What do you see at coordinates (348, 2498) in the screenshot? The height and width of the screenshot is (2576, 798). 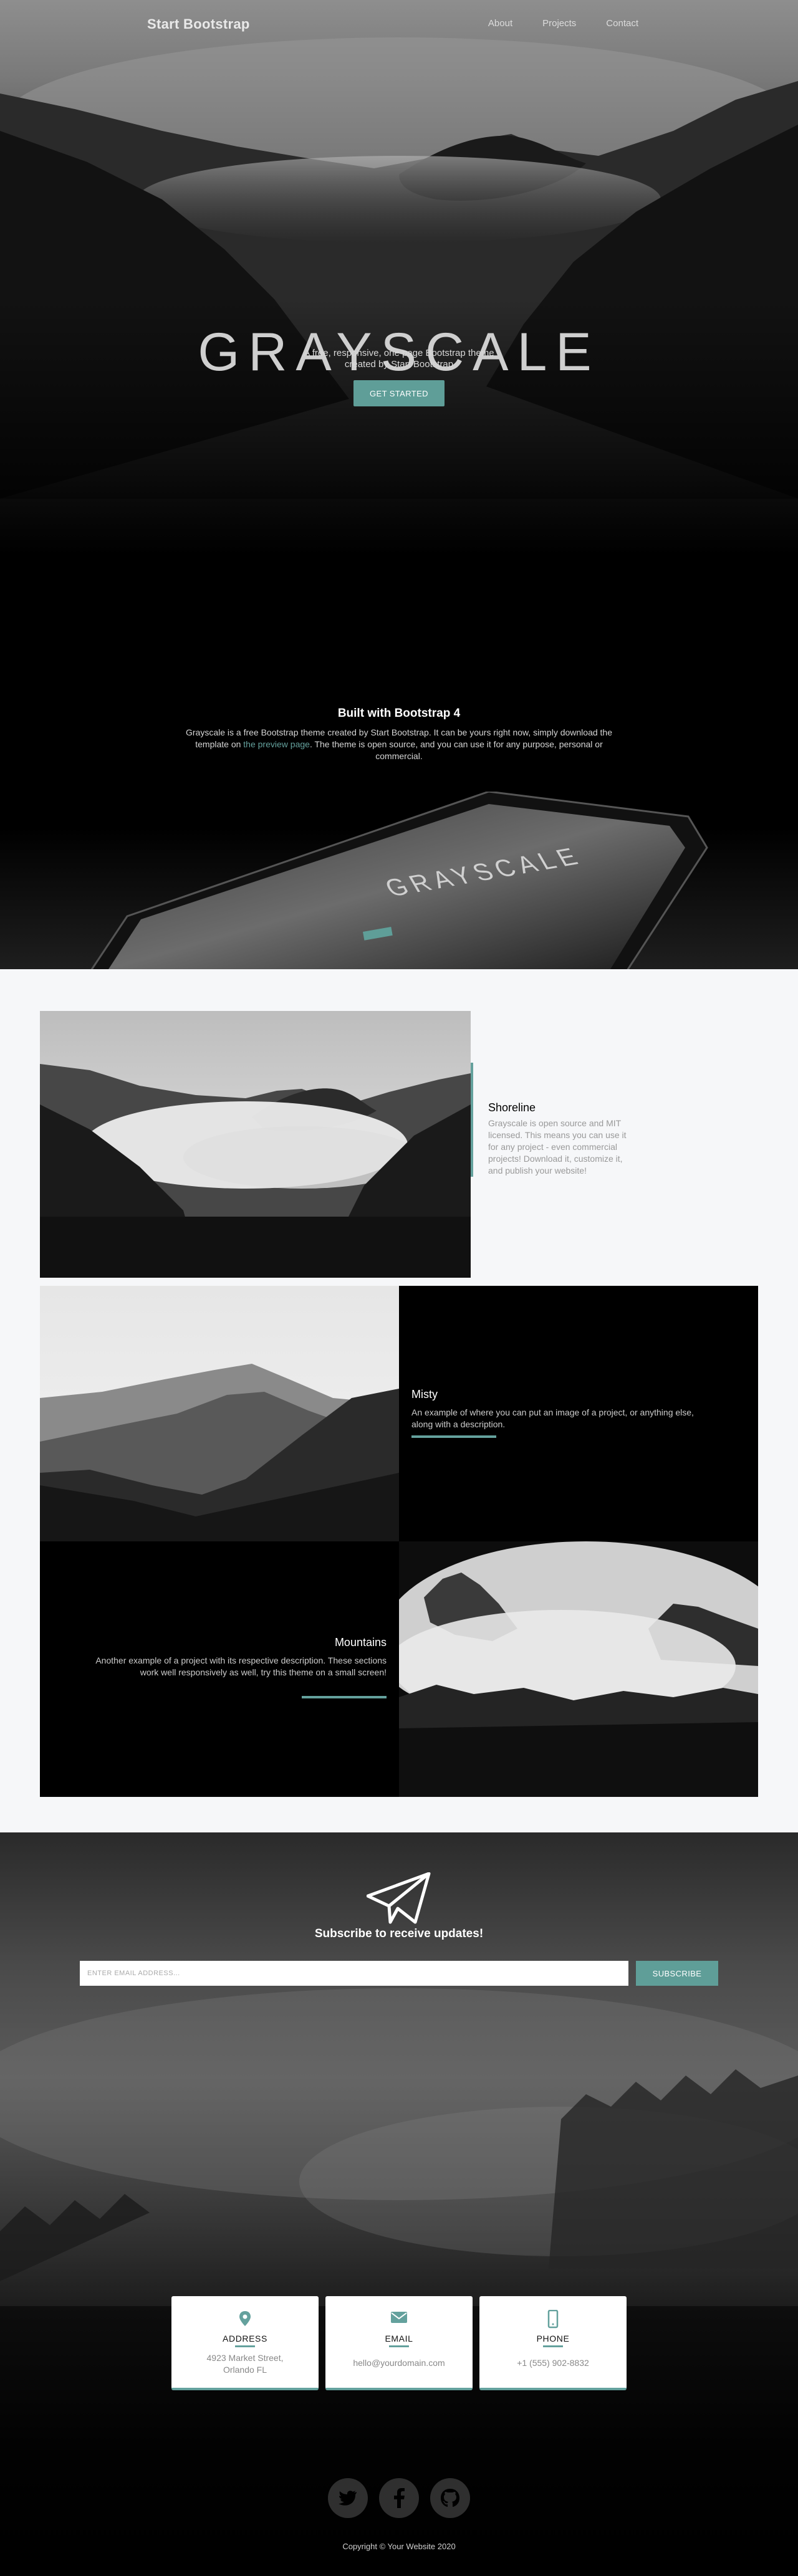 I see `twitter-icon` at bounding box center [348, 2498].